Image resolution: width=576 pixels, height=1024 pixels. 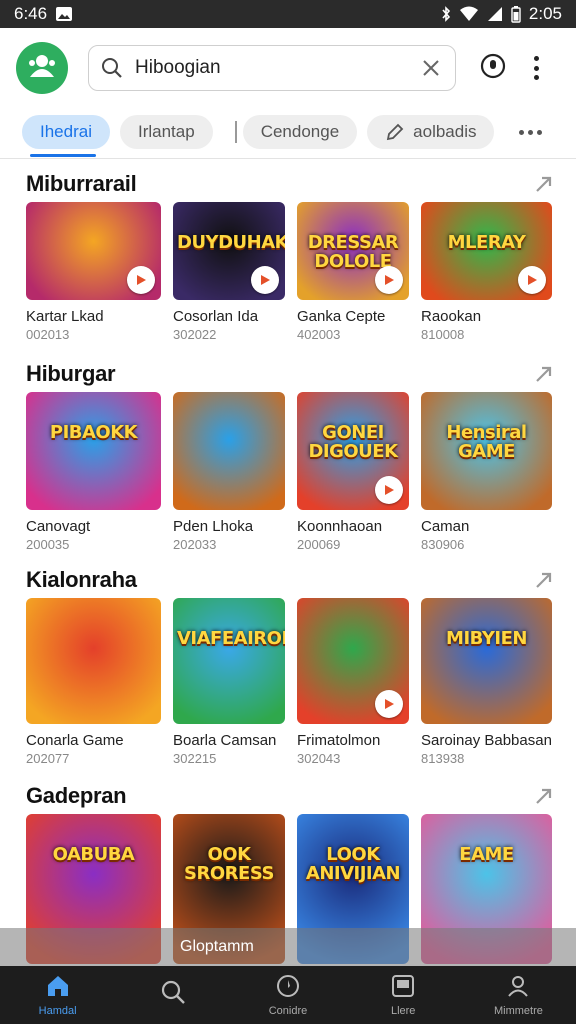 What do you see at coordinates (48, 544) in the screenshot?
I see `game-subtitle: 200035` at bounding box center [48, 544].